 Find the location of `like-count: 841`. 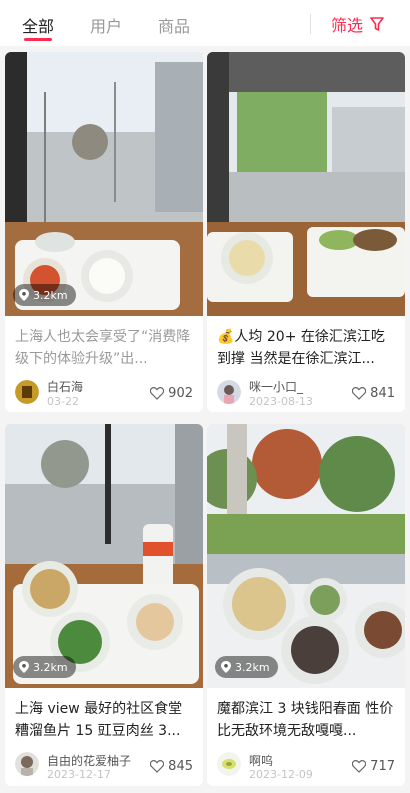

like-count: 841 is located at coordinates (382, 393).